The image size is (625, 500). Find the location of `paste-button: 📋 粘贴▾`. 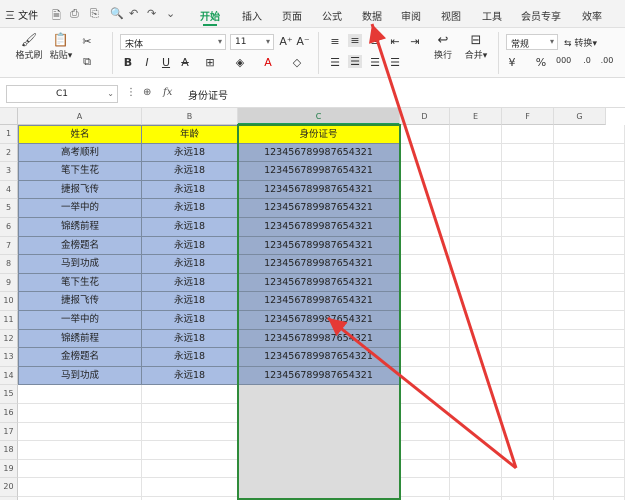

paste-button: 📋 粘贴▾ is located at coordinates (61, 48).